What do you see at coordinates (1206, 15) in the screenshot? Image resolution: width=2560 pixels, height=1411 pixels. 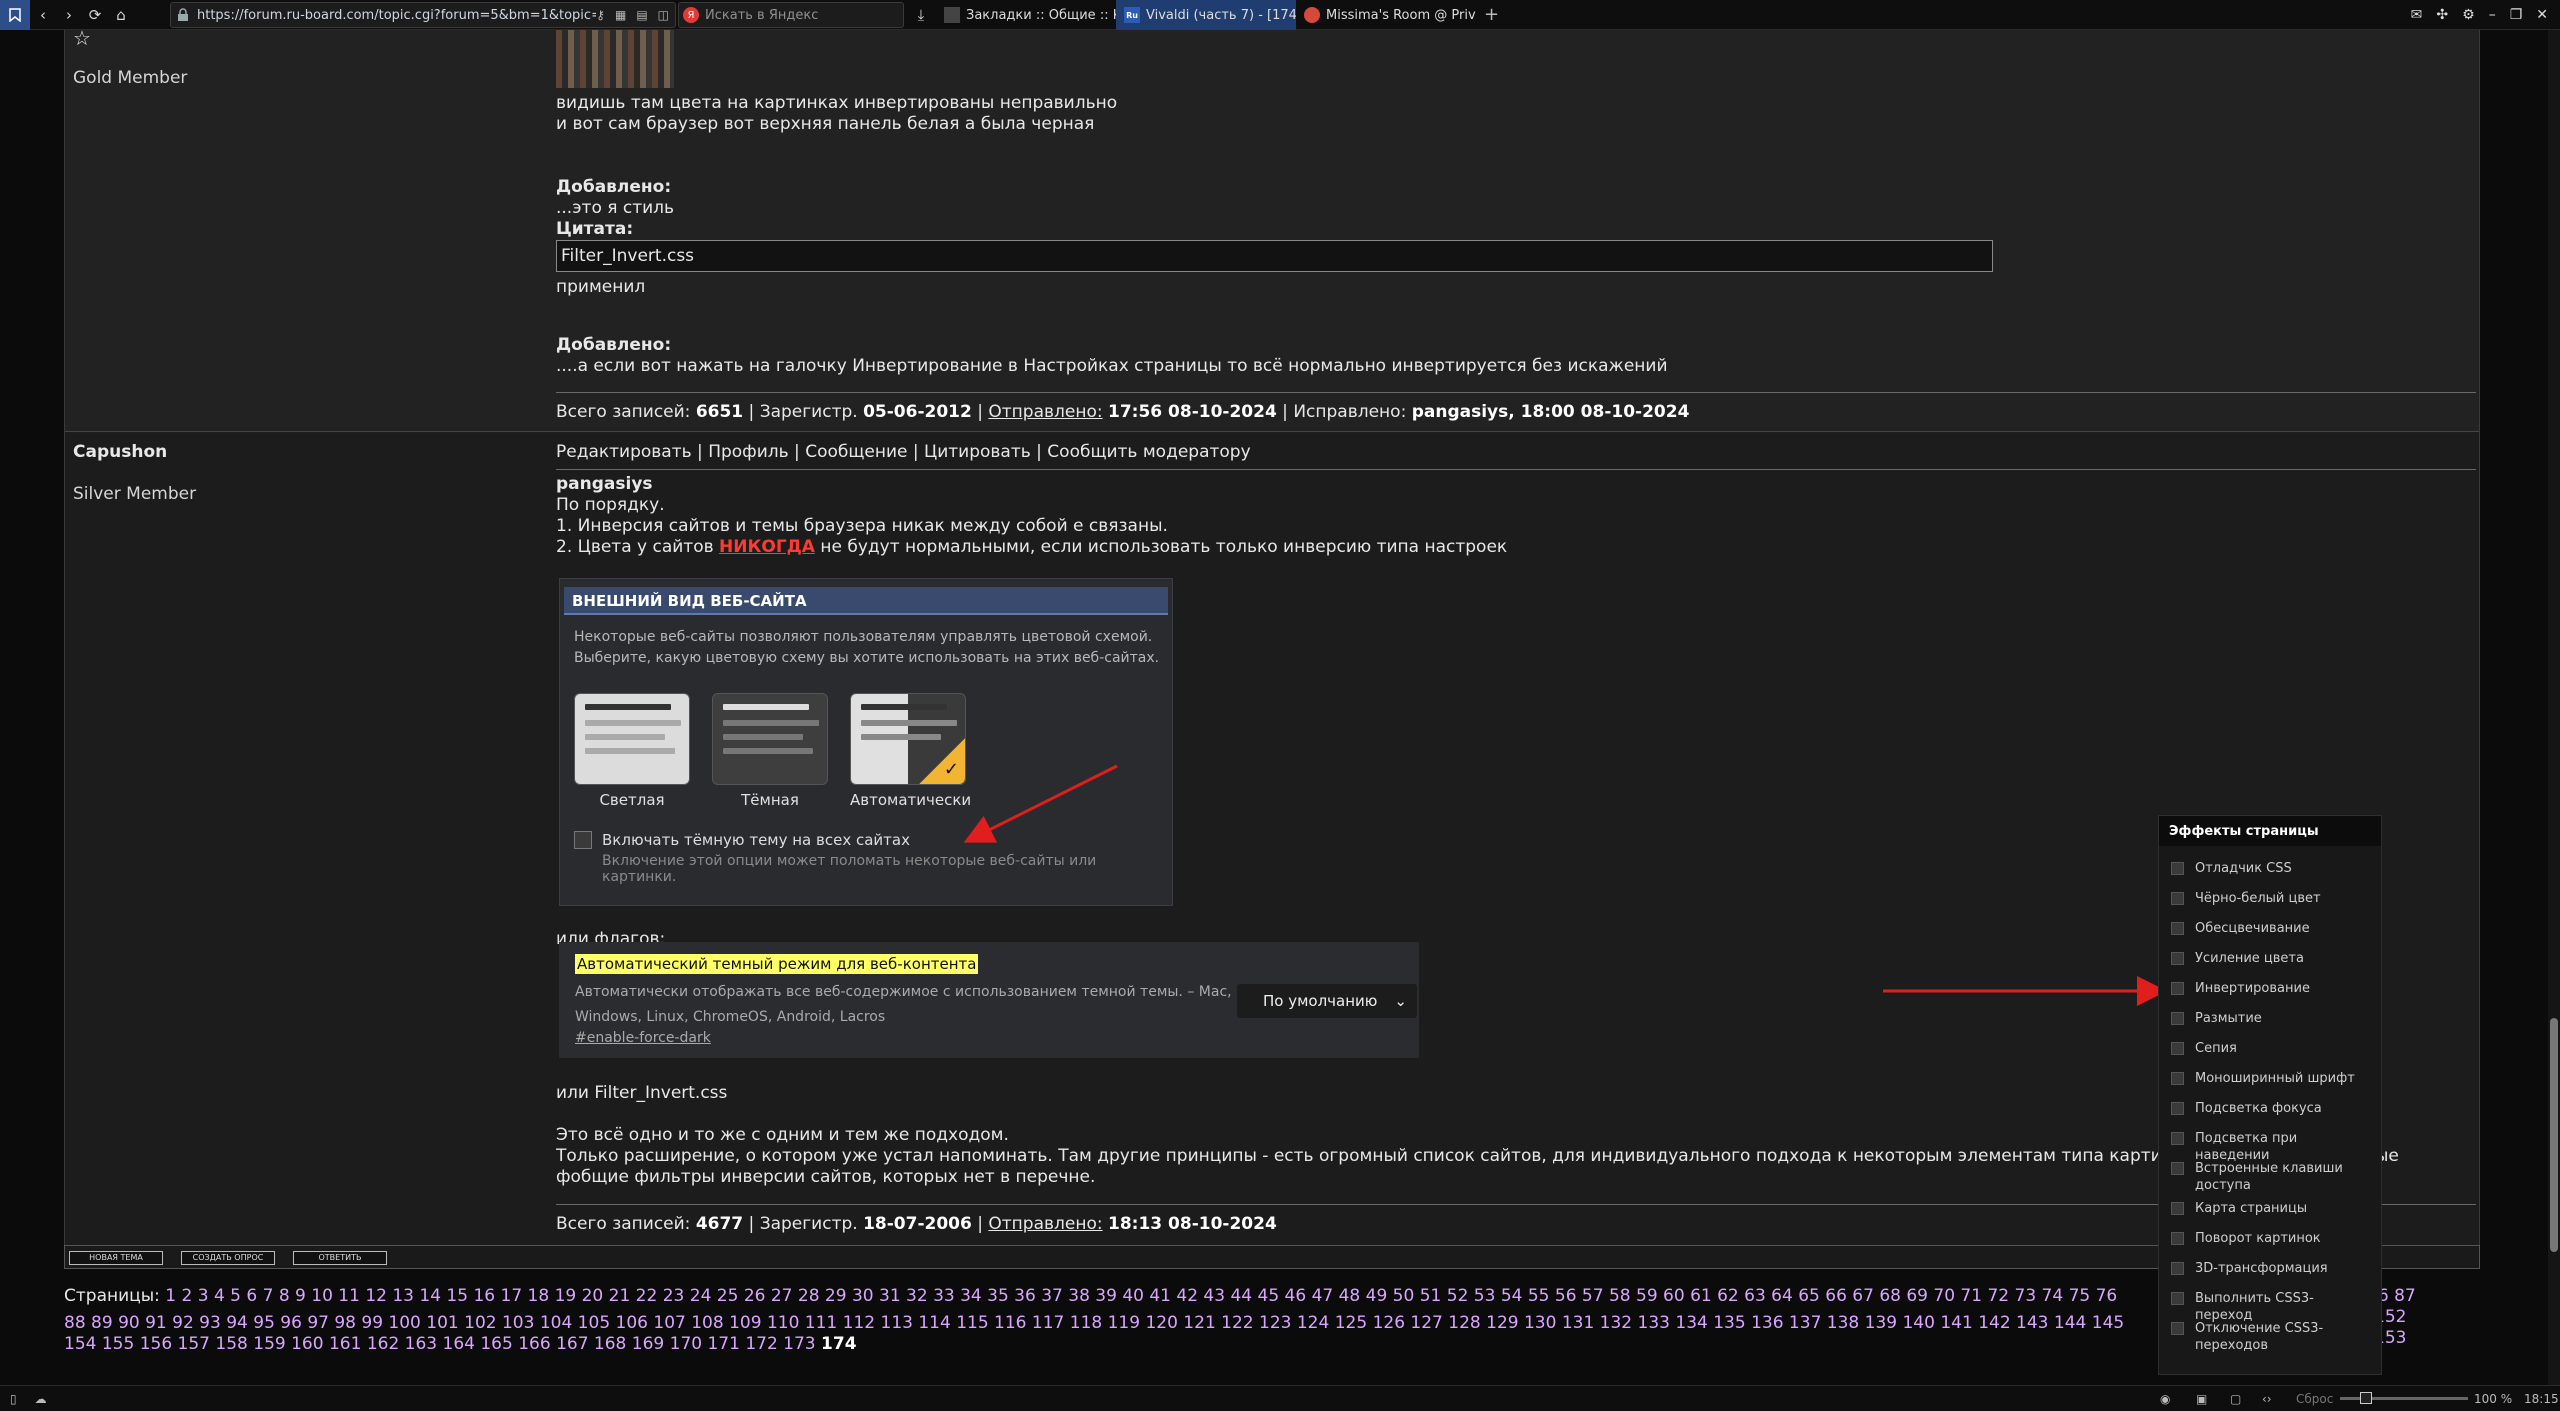 I see `tab-vivaldi-forum: Ru Vivaldi (часть 7) - [174] :: Г` at bounding box center [1206, 15].